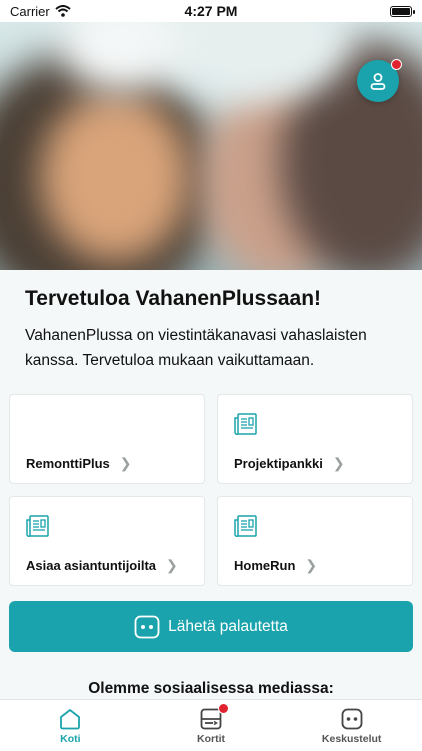 The height and width of the screenshot is (751, 422). I want to click on card-remonttiplus: RemonttiPlus ❯, so click(107, 439).